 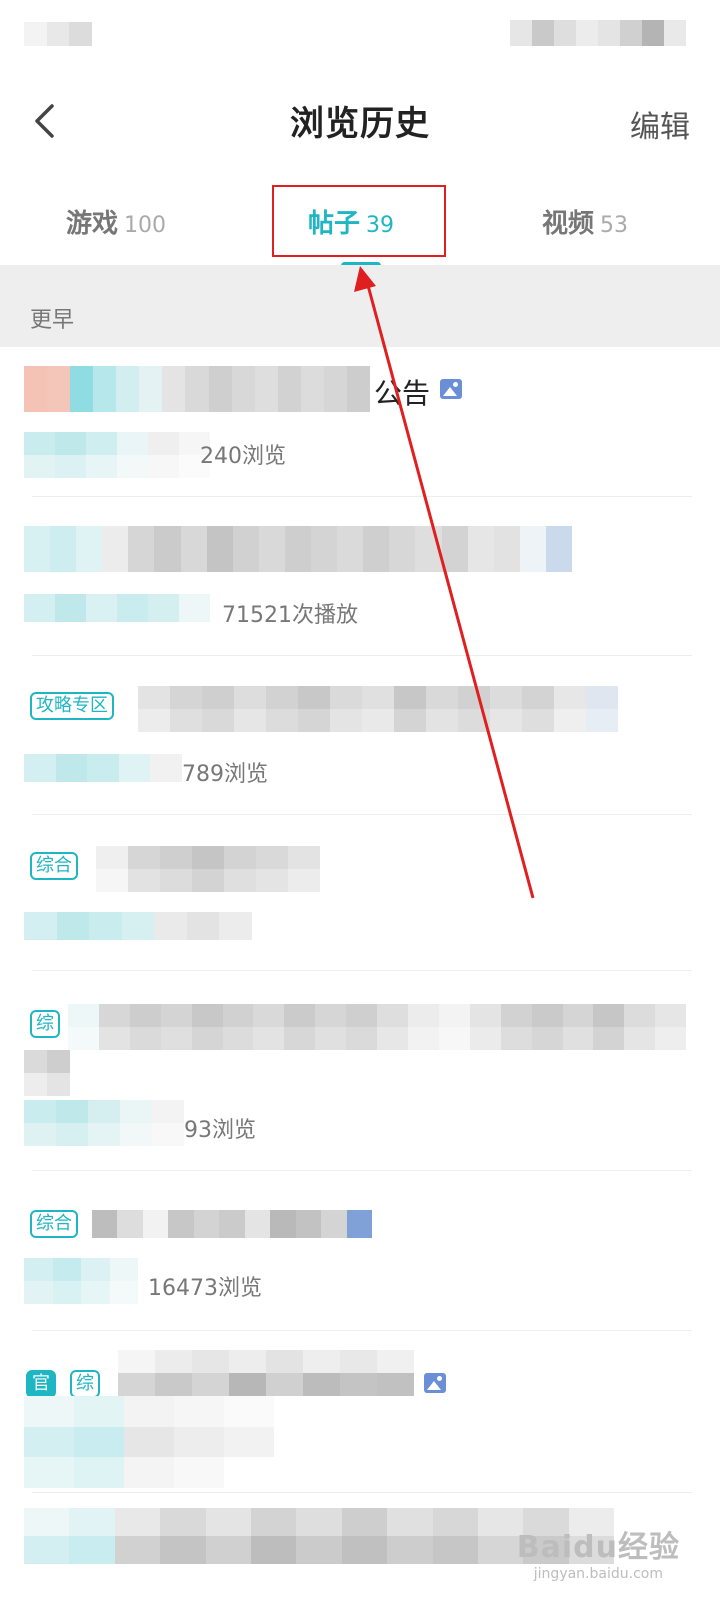 I want to click on tab-videos: 视频 53, so click(x=585, y=221).